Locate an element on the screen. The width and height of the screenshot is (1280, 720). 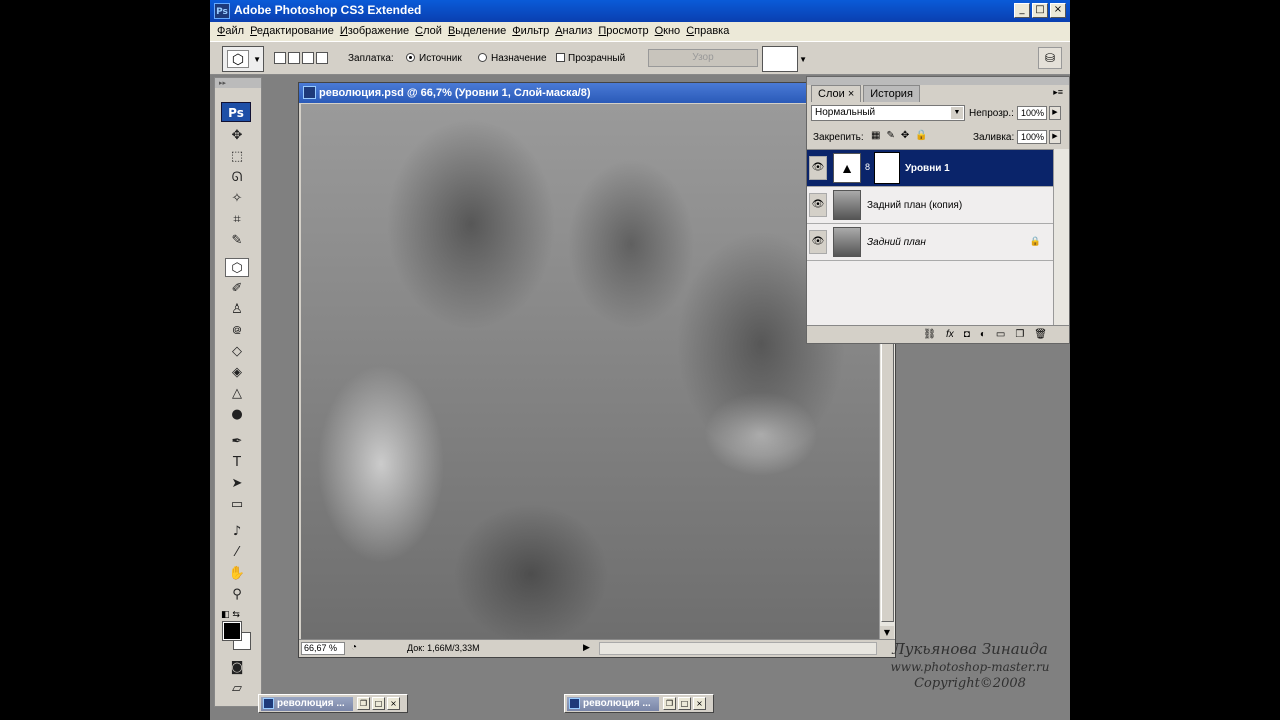
status-arrow-icon: ▶ is located at coordinates (586, 647).